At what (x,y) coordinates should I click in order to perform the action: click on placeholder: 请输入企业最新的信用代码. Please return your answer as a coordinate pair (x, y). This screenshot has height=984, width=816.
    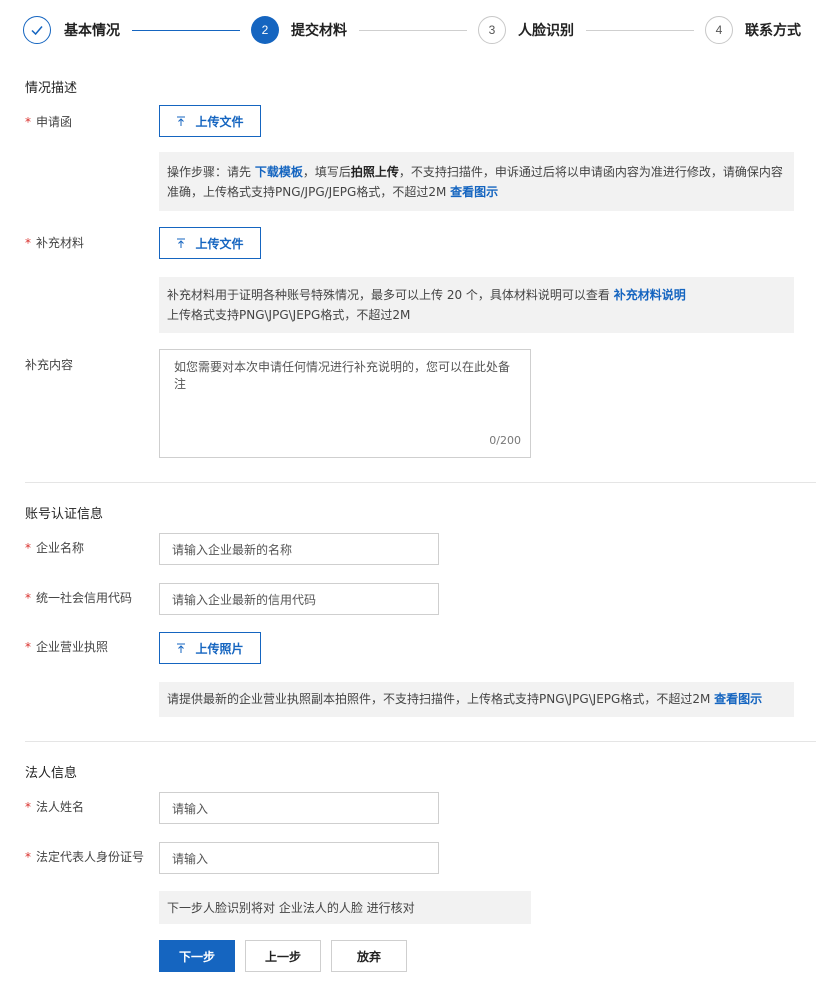
    Looking at the image, I should click on (244, 599).